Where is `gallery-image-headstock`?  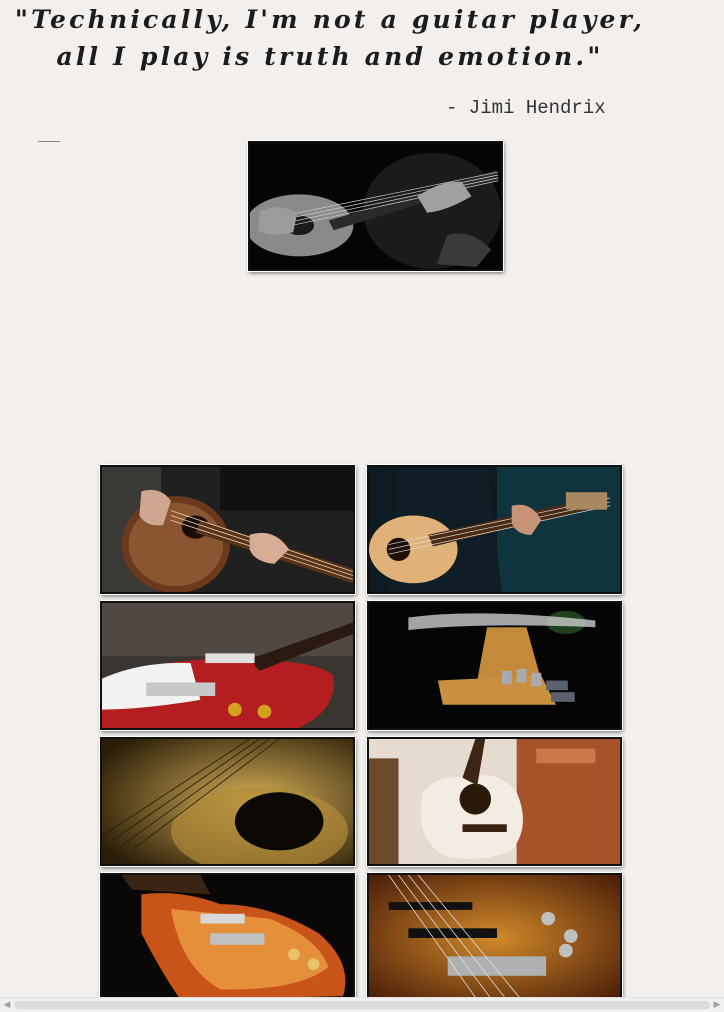 gallery-image-headstock is located at coordinates (494, 665).